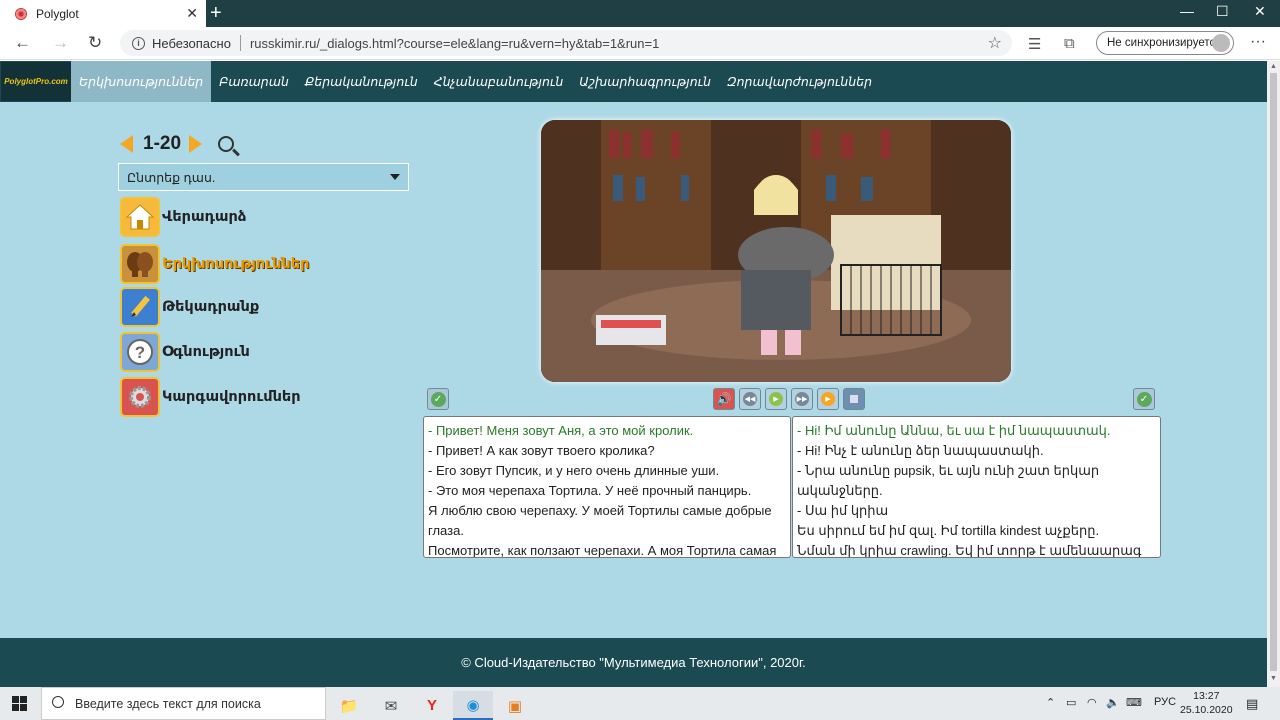  What do you see at coordinates (541, 450) in the screenshot?
I see `russian-line: - Привет! А как зовут твоего кролика?` at bounding box center [541, 450].